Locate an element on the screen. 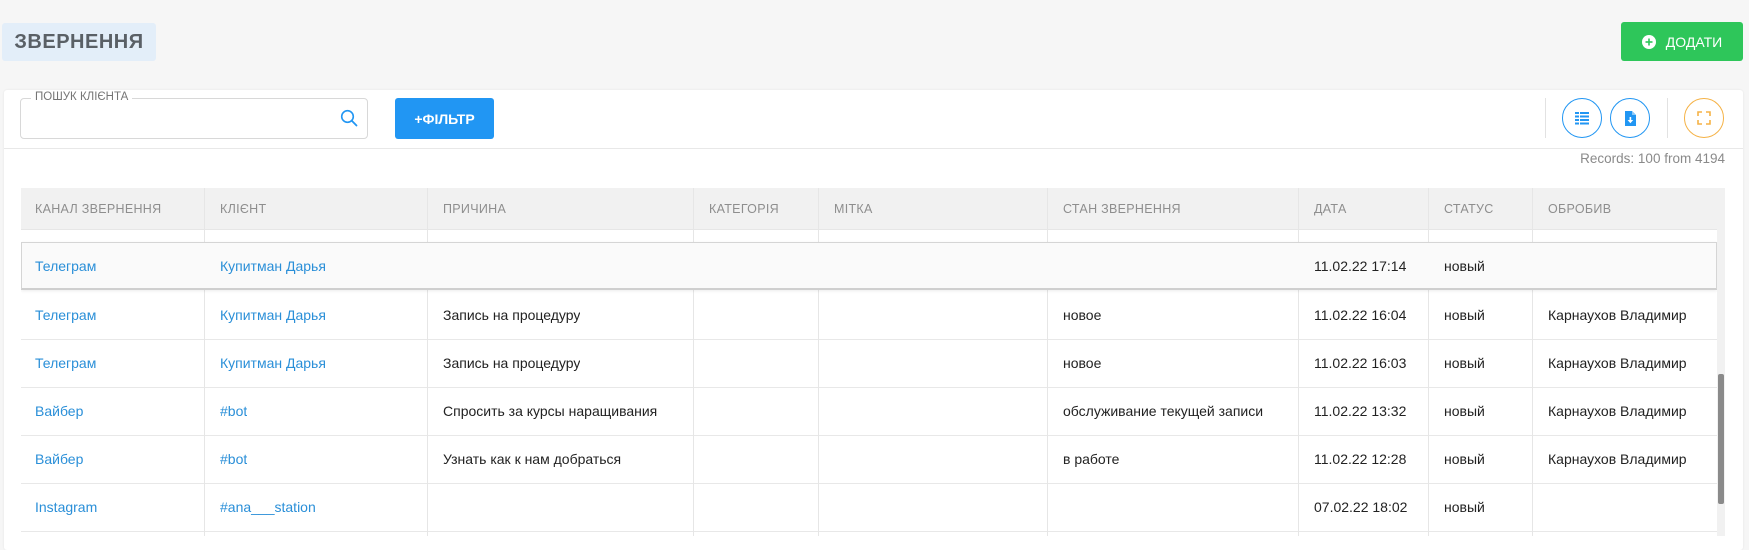 Image resolution: width=1749 pixels, height=550 pixels. cell-date: 07.02.22 18:02 is located at coordinates (1361, 507).